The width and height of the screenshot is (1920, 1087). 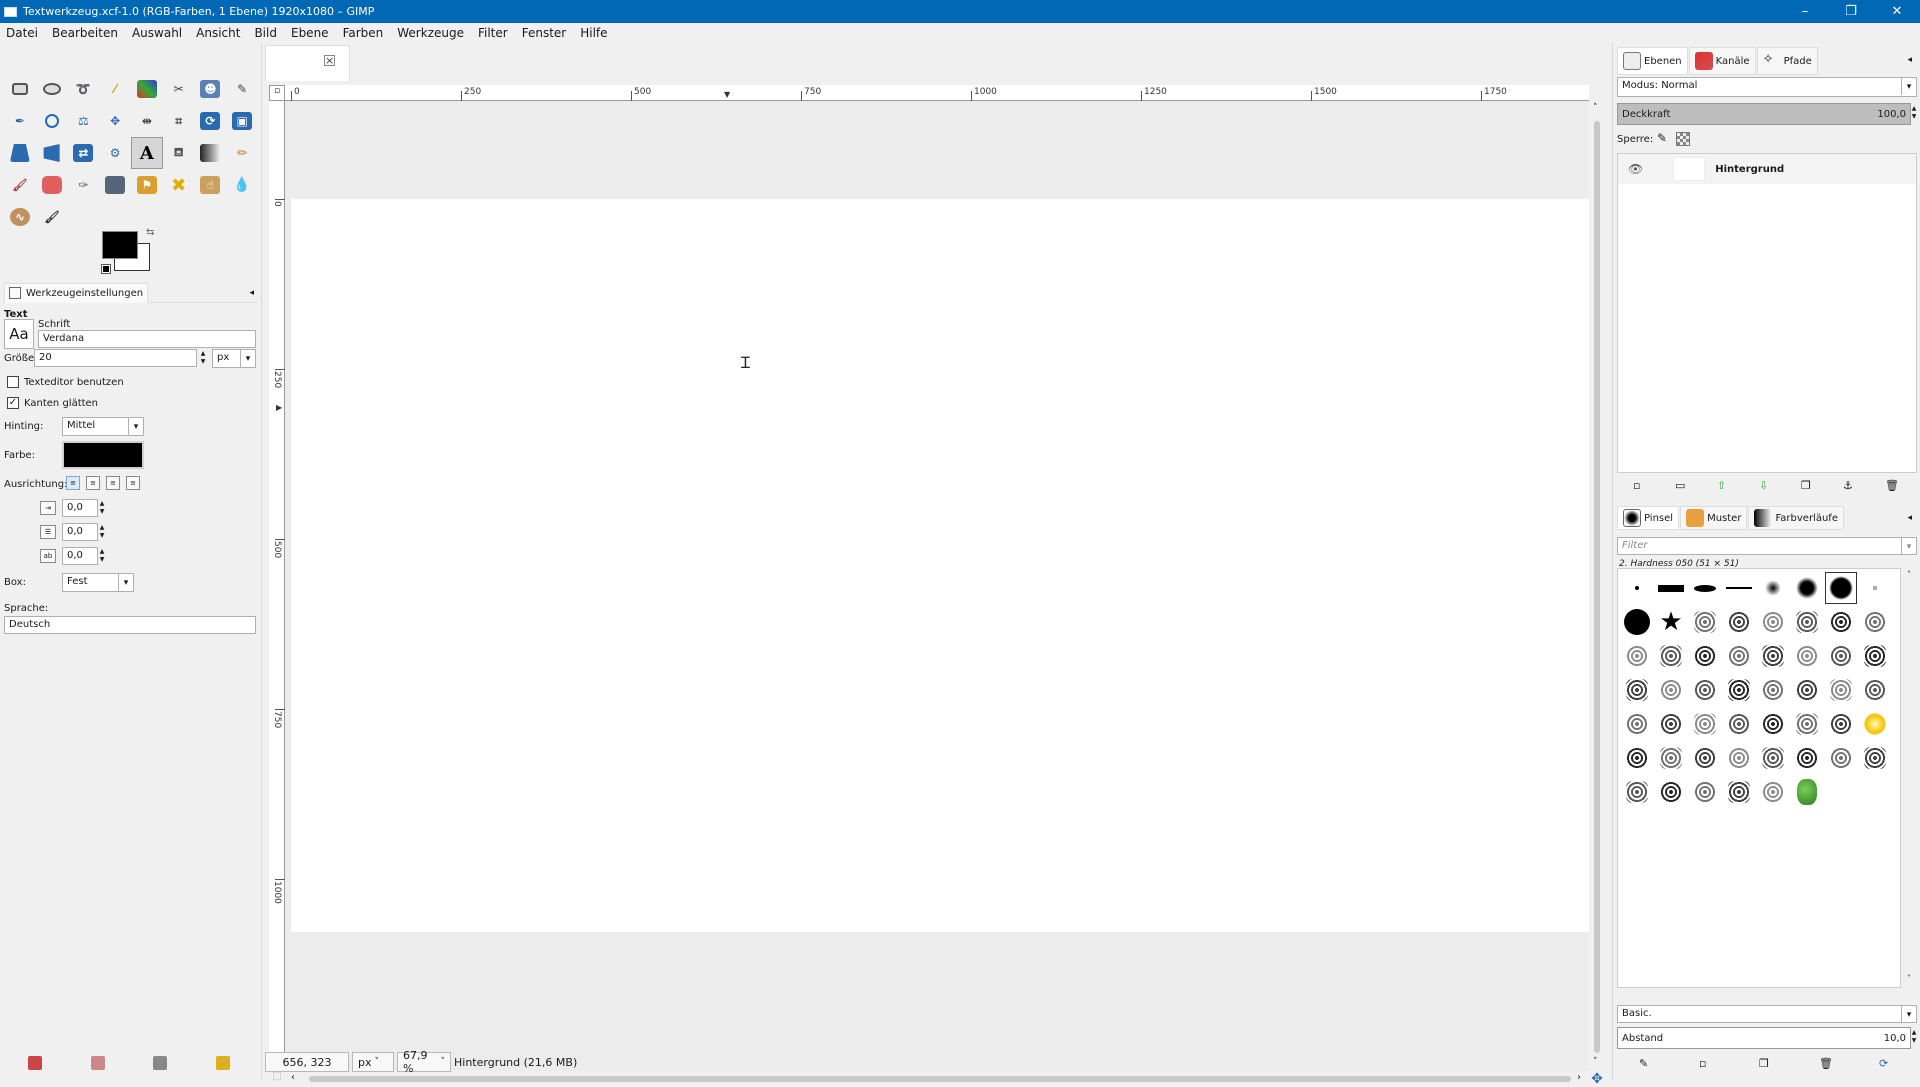 I want to click on tab-brushes: Pinsel, so click(x=1648, y=518).